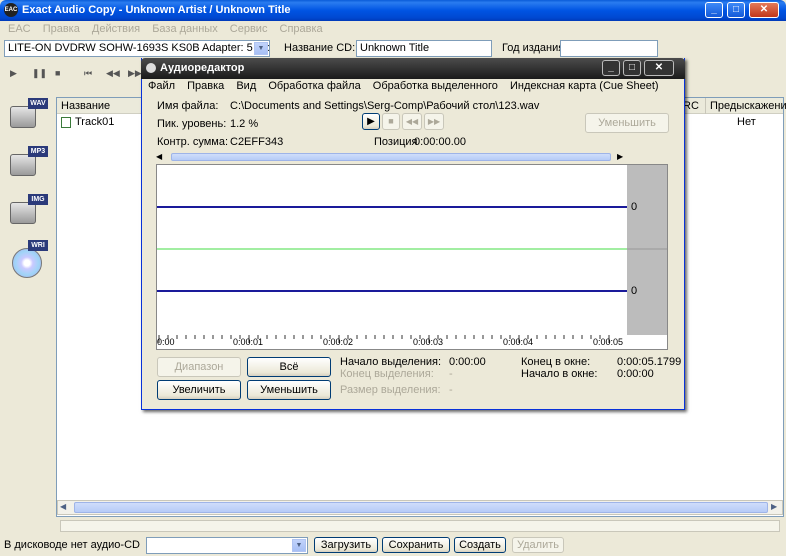 Image resolution: width=786 pixels, height=556 pixels. Describe the element at coordinates (634, 291) in the screenshot. I see `right-channel-scale: 0` at that location.